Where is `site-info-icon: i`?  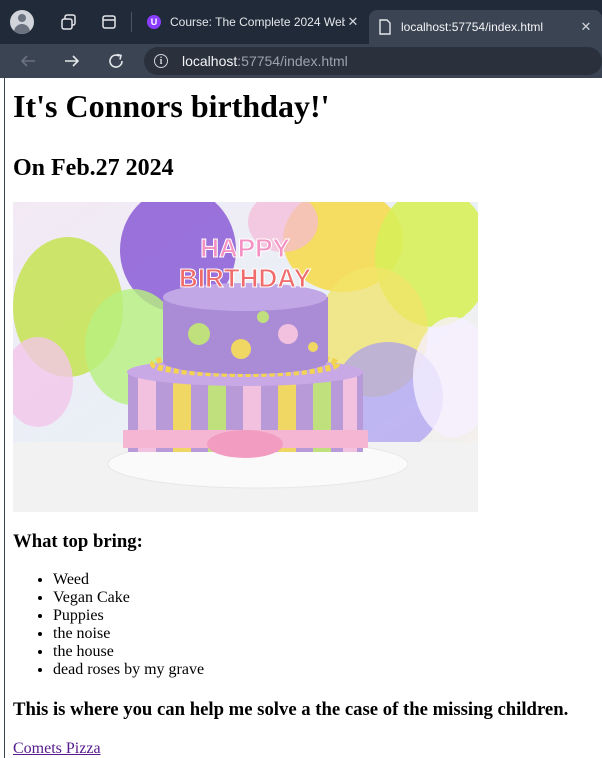 site-info-icon: i is located at coordinates (161, 61).